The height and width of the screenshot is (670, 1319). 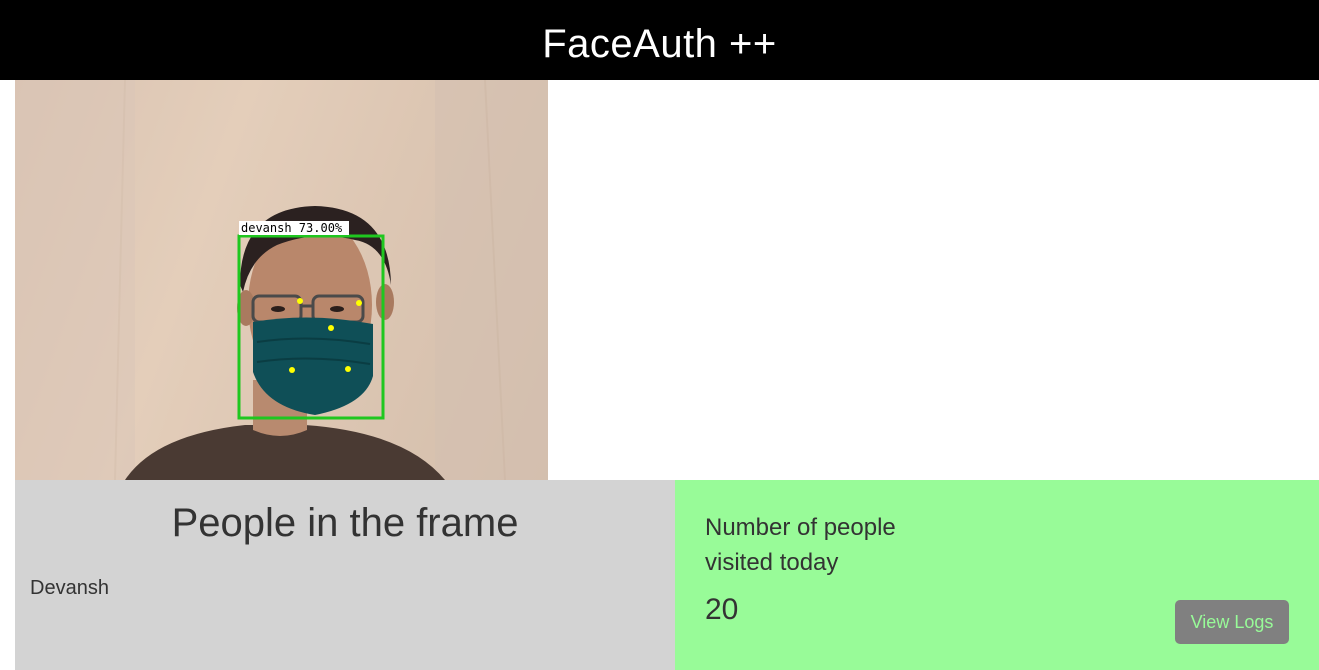 What do you see at coordinates (800, 545) in the screenshot?
I see `visitor-count-label: Number of people visited today` at bounding box center [800, 545].